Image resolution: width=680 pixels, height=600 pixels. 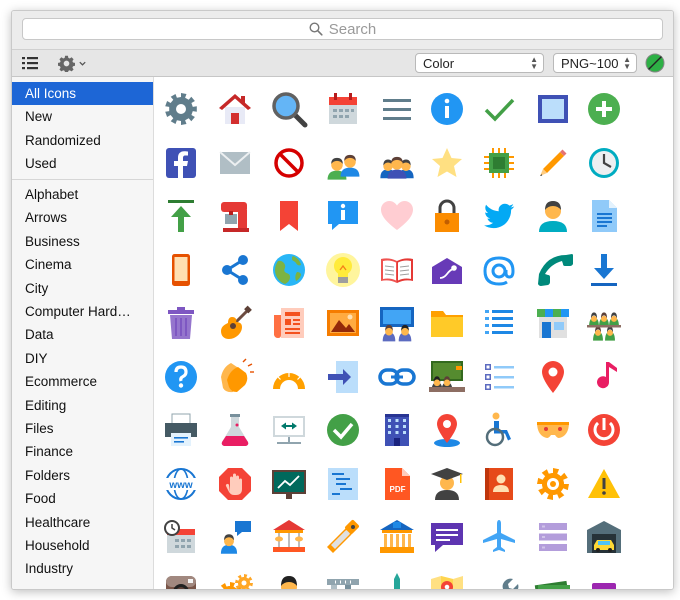 What do you see at coordinates (499, 323) in the screenshot?
I see `list-icon` at bounding box center [499, 323].